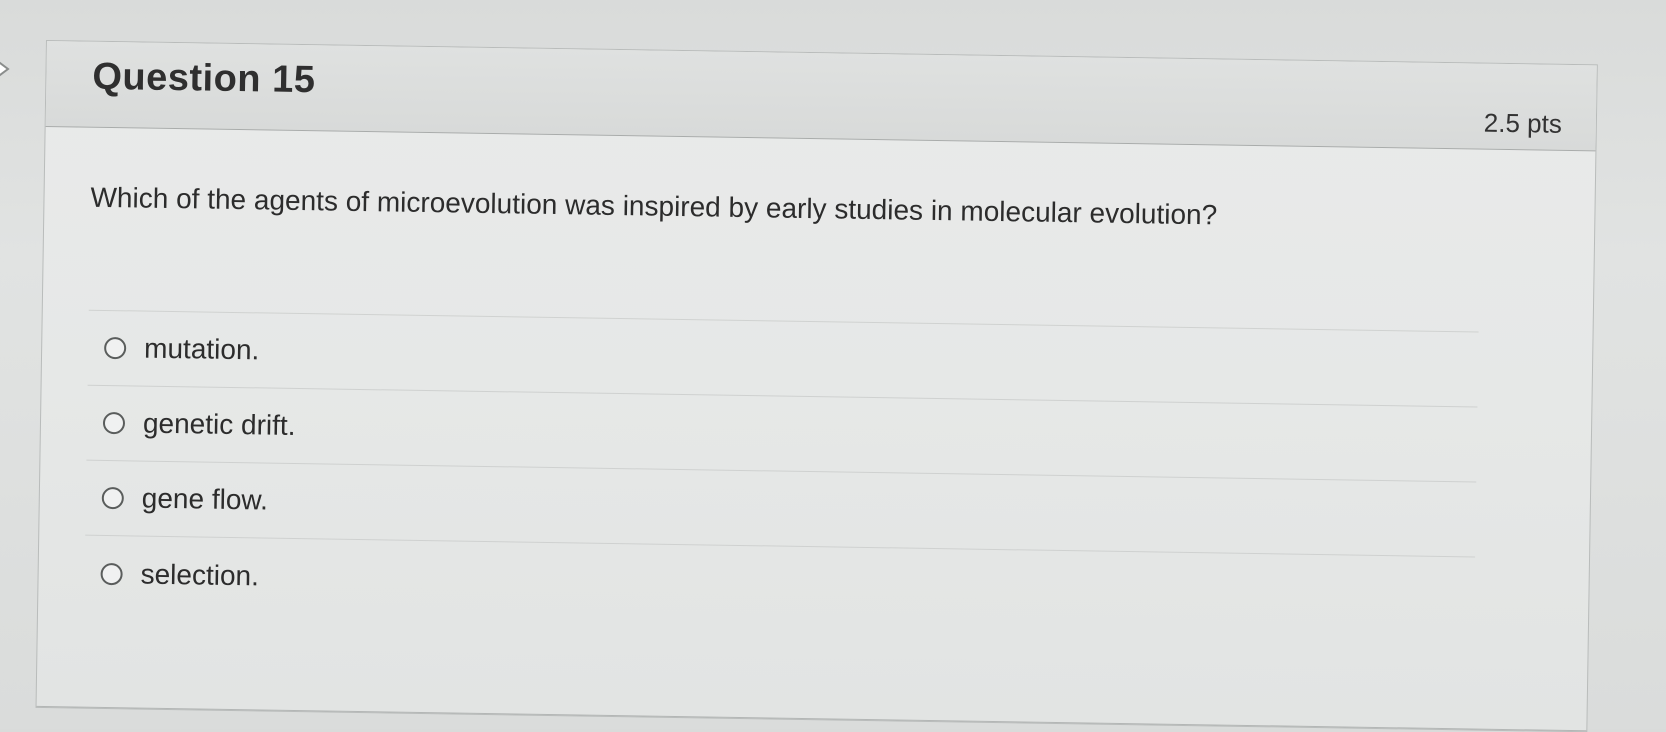  I want to click on question-points: 2.5 pts, so click(1523, 123).